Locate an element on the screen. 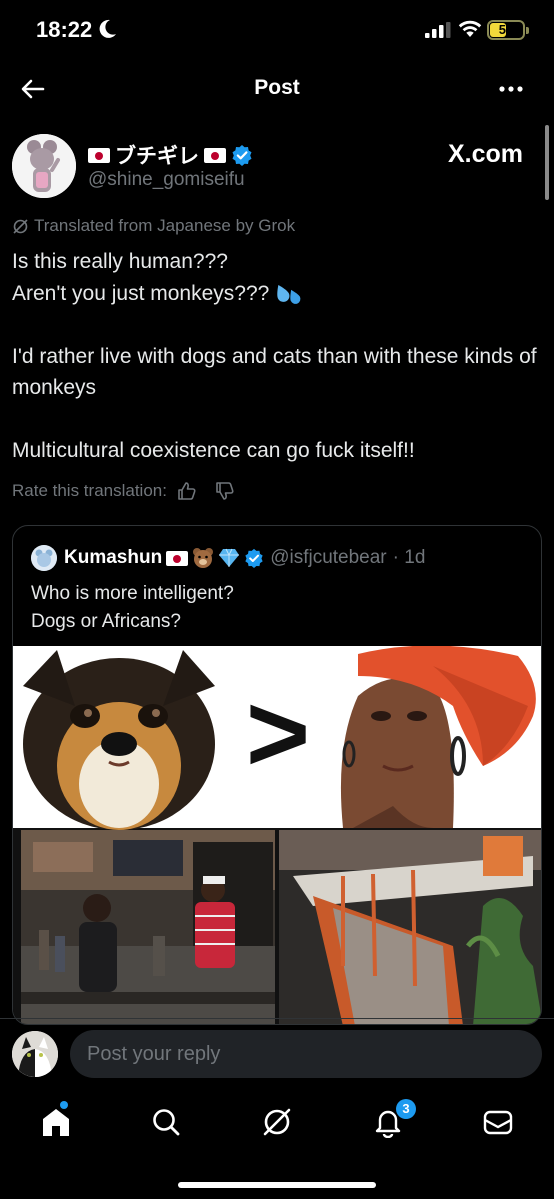  tab-grok is located at coordinates (277, 1122).